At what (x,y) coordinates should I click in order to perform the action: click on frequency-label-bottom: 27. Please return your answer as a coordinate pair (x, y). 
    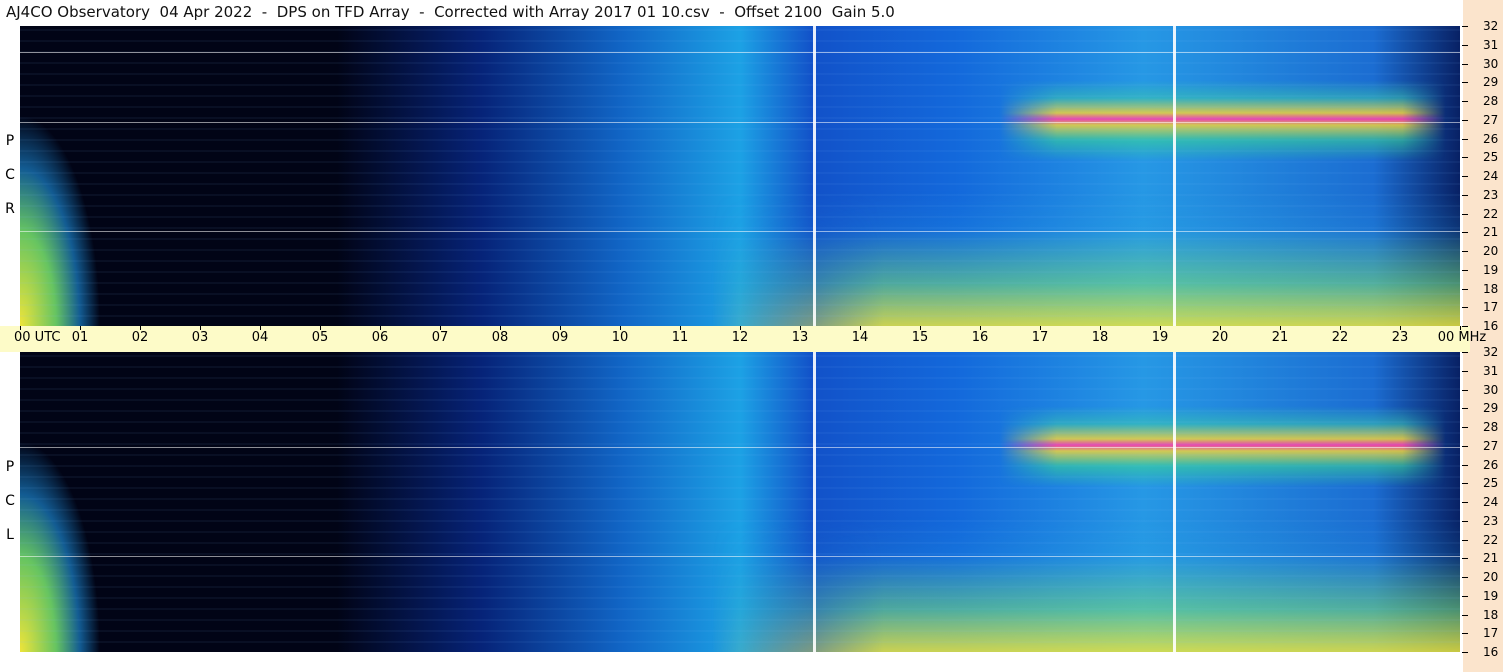
    Looking at the image, I should click on (1491, 445).